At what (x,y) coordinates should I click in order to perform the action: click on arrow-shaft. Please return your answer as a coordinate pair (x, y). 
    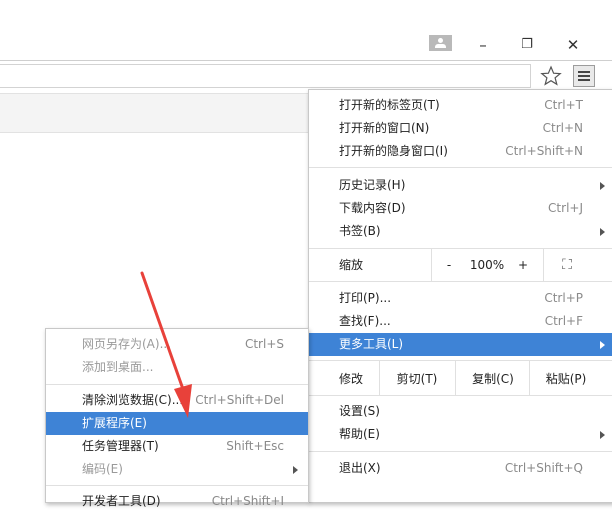
    Looking at the image, I should click on (163, 332).